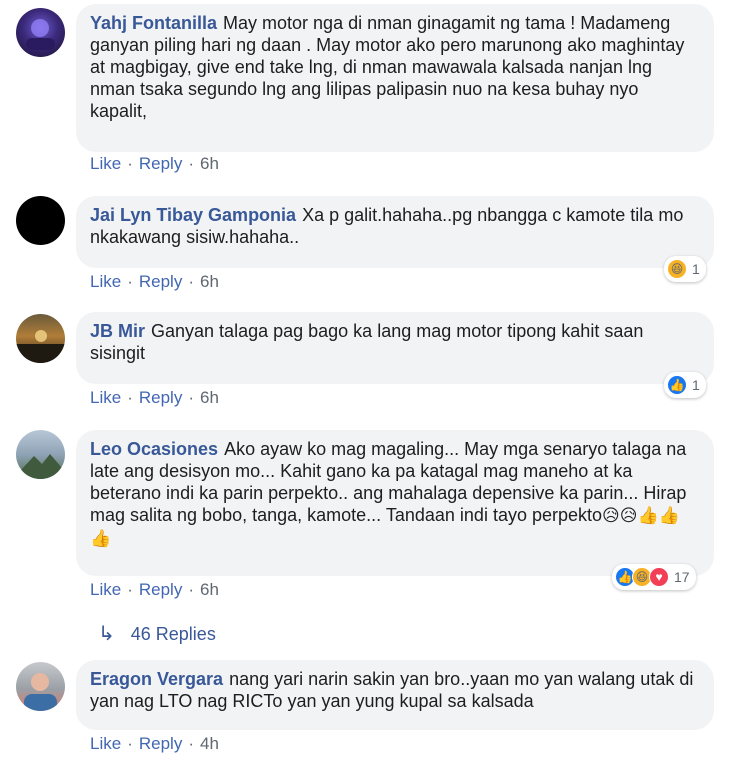 The height and width of the screenshot is (767, 750). Describe the element at coordinates (193, 215) in the screenshot. I see `comment-author: Jai Lyn Tibay Gamponia` at that location.